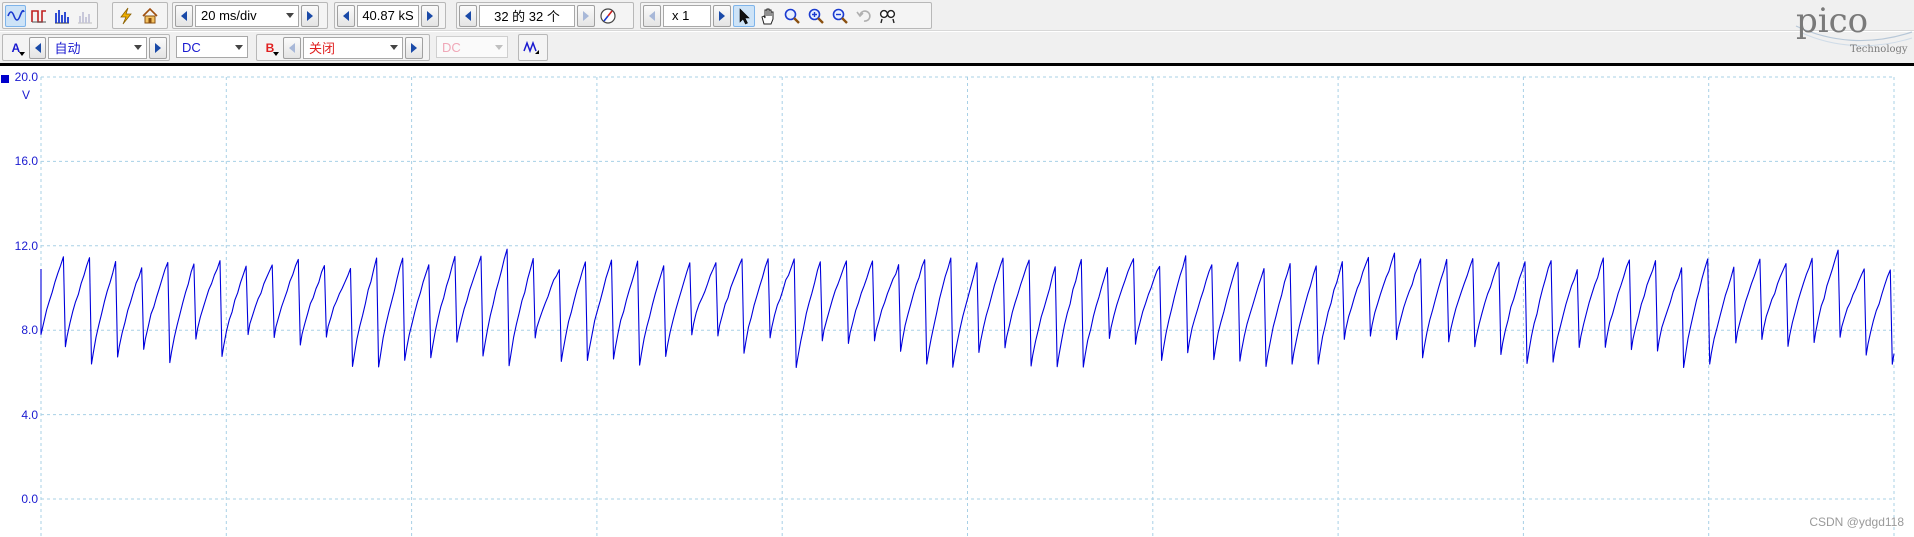 The width and height of the screenshot is (1914, 537). What do you see at coordinates (15, 15) in the screenshot?
I see `scope-mode-icon` at bounding box center [15, 15].